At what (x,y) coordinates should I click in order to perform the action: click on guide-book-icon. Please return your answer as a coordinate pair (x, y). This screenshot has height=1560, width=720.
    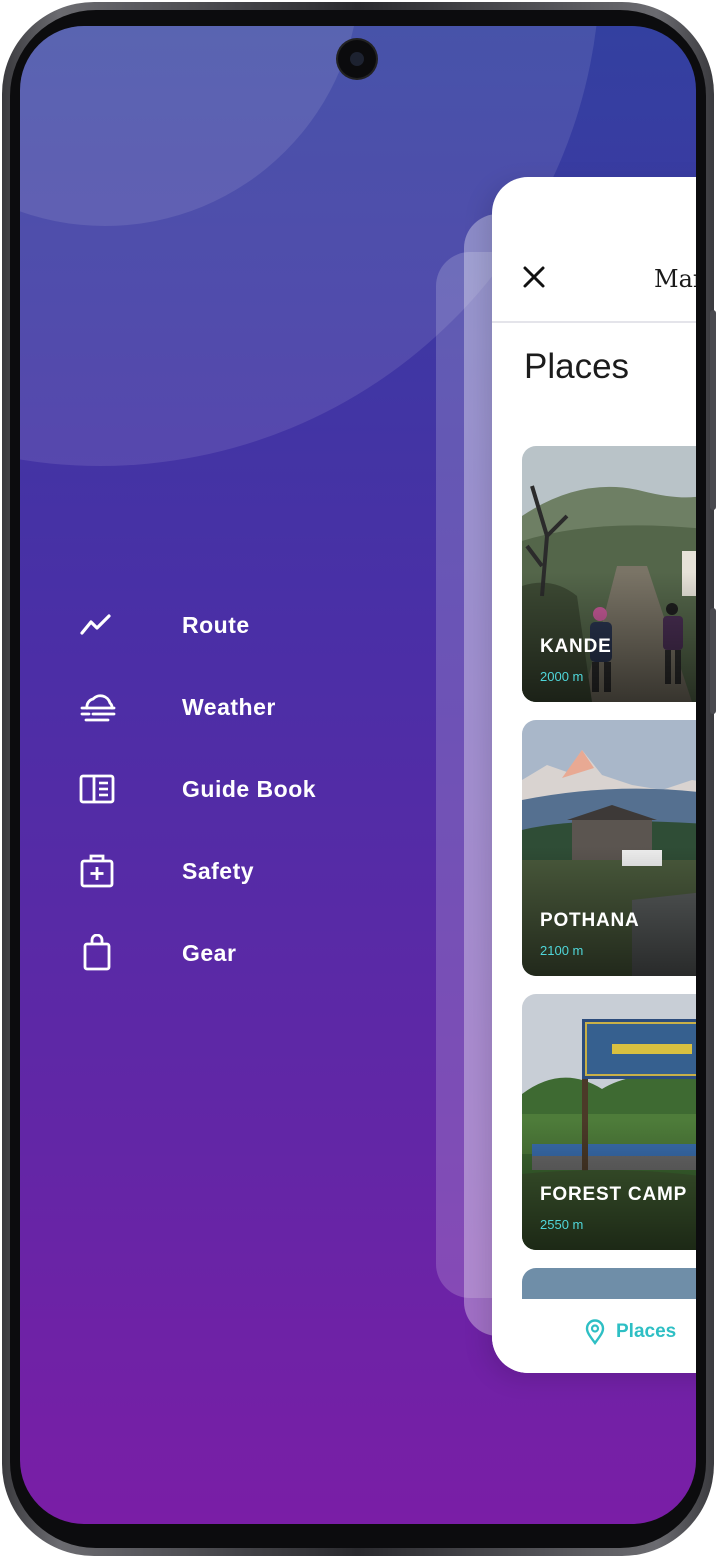
    Looking at the image, I should click on (100, 789).